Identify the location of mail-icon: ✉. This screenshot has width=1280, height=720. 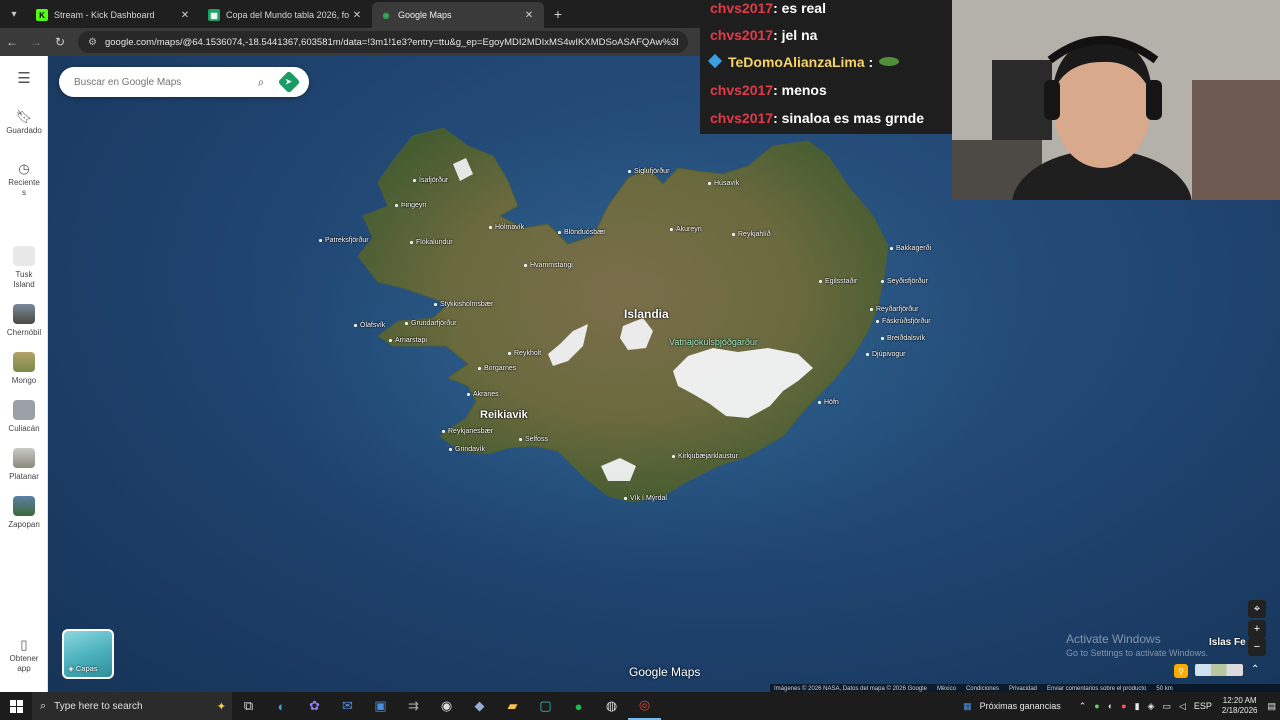
(347, 706).